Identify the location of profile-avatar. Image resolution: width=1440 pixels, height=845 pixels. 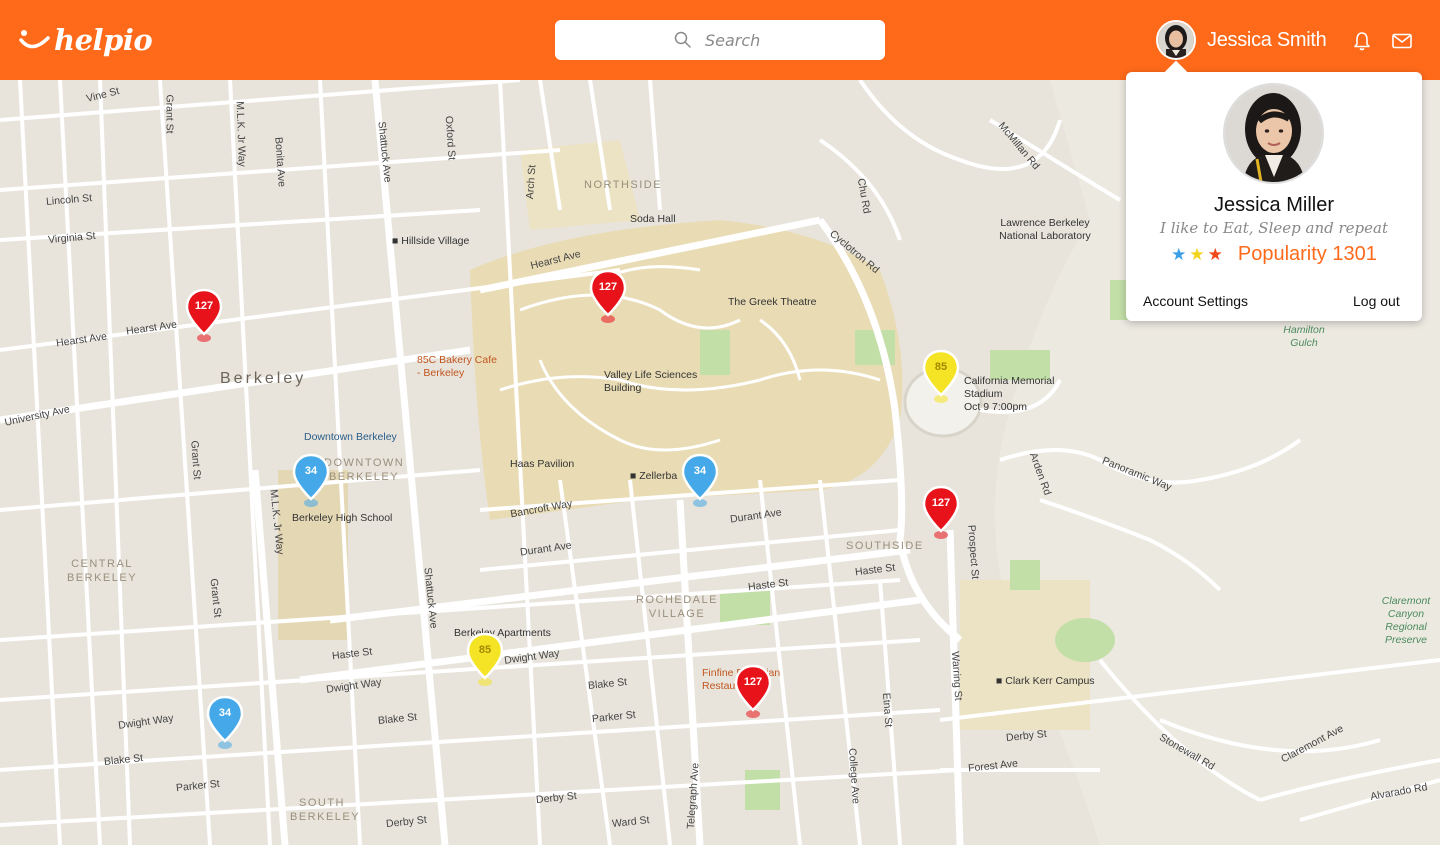
(1273, 133).